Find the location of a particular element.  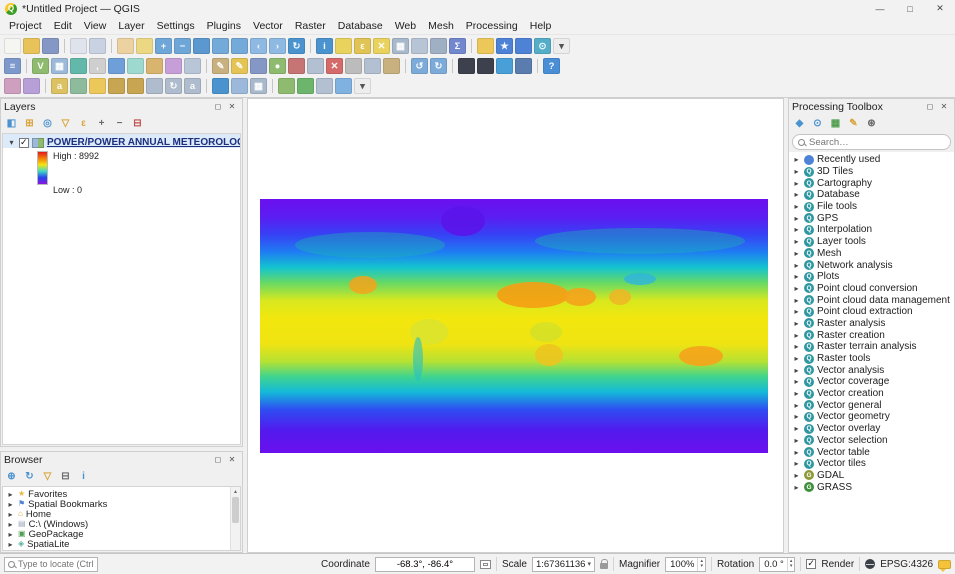

browser-scrollbar: ▲ is located at coordinates (235, 518).